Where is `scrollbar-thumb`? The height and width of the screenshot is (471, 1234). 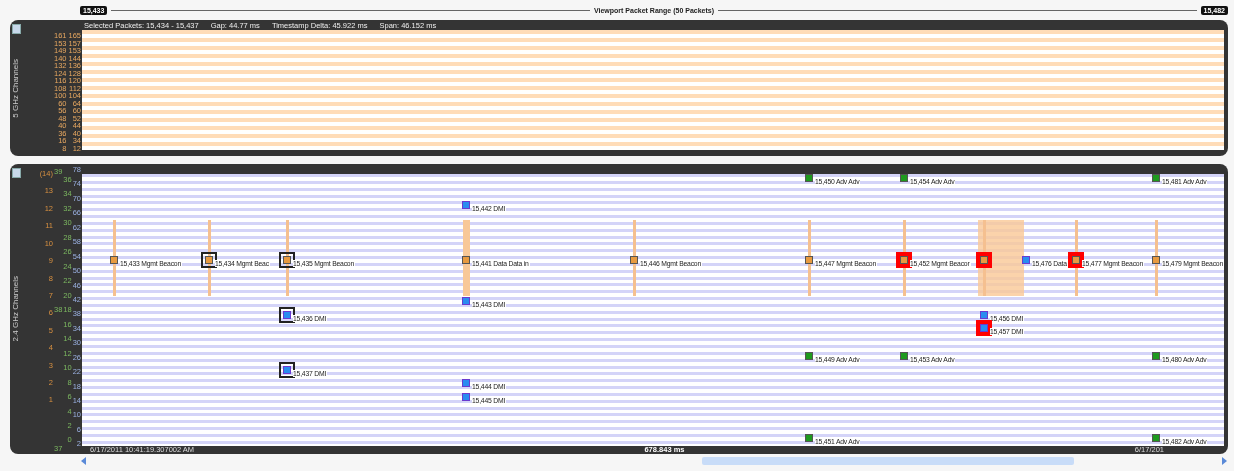
scrollbar-thumb is located at coordinates (888, 461).